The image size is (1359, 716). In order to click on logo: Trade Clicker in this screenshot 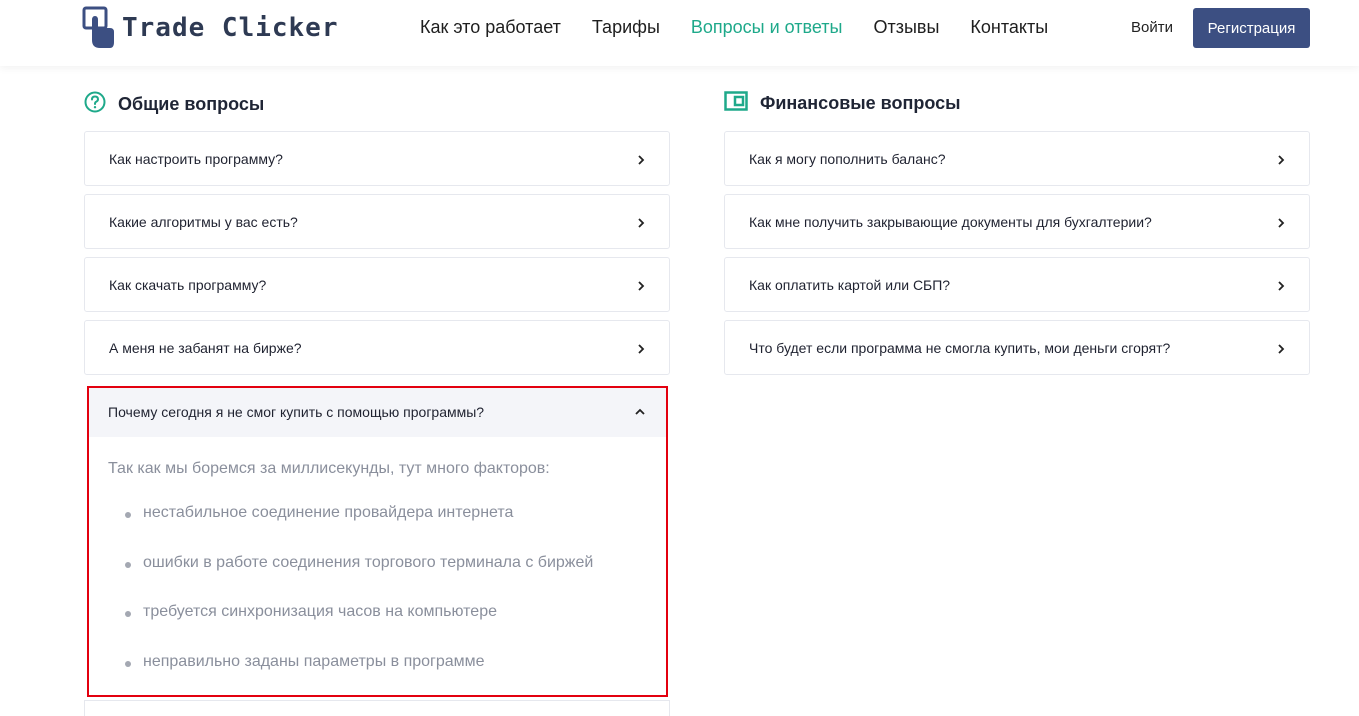, I will do `click(210, 28)`.